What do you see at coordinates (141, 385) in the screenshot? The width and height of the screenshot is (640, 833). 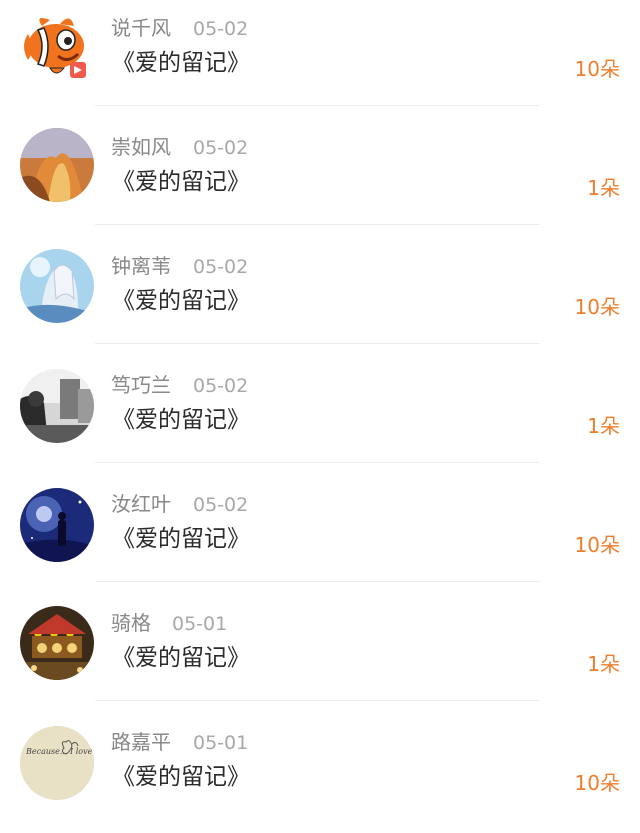 I see `sender-name: 笃巧兰` at bounding box center [141, 385].